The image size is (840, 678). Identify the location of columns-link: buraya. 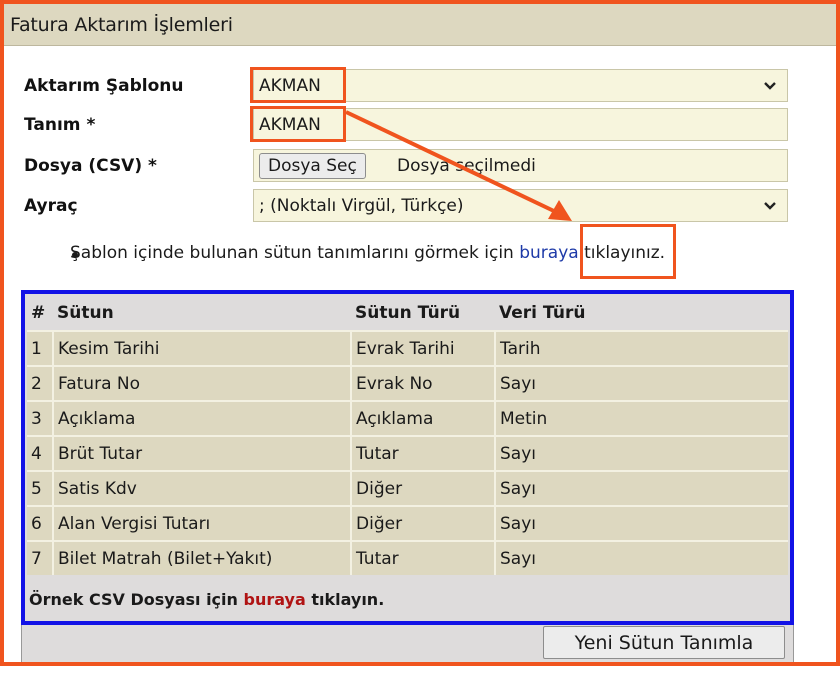
(548, 253).